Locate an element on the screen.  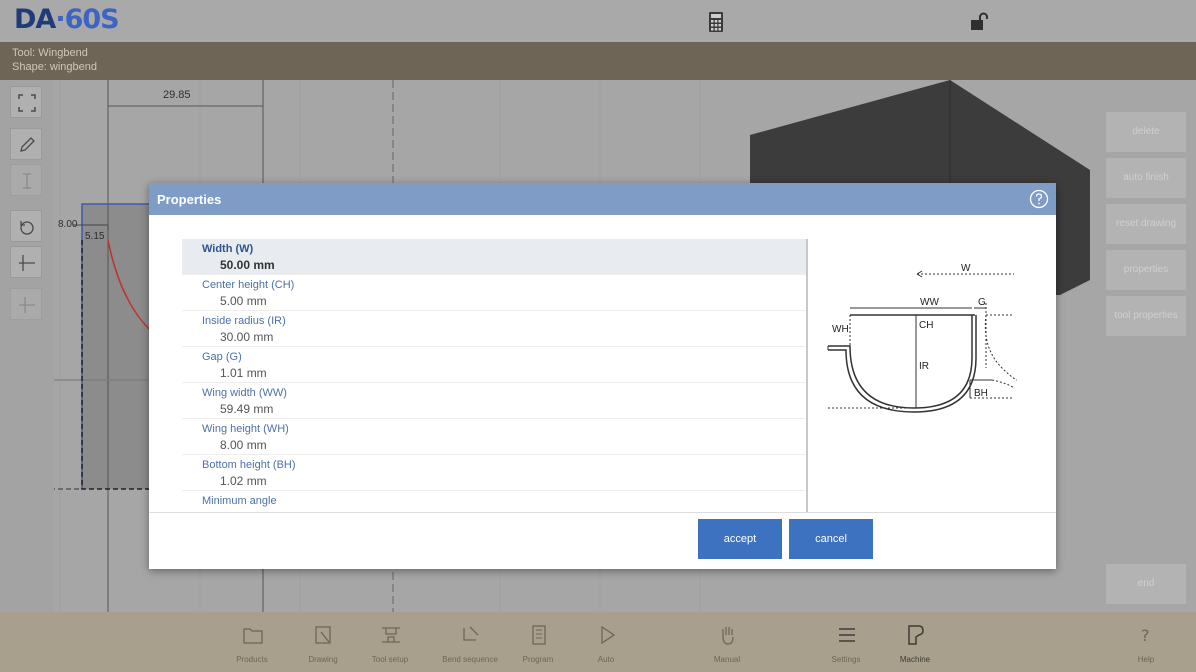
nav-bend-sequence: Bend sequence is located at coordinates (470, 642).